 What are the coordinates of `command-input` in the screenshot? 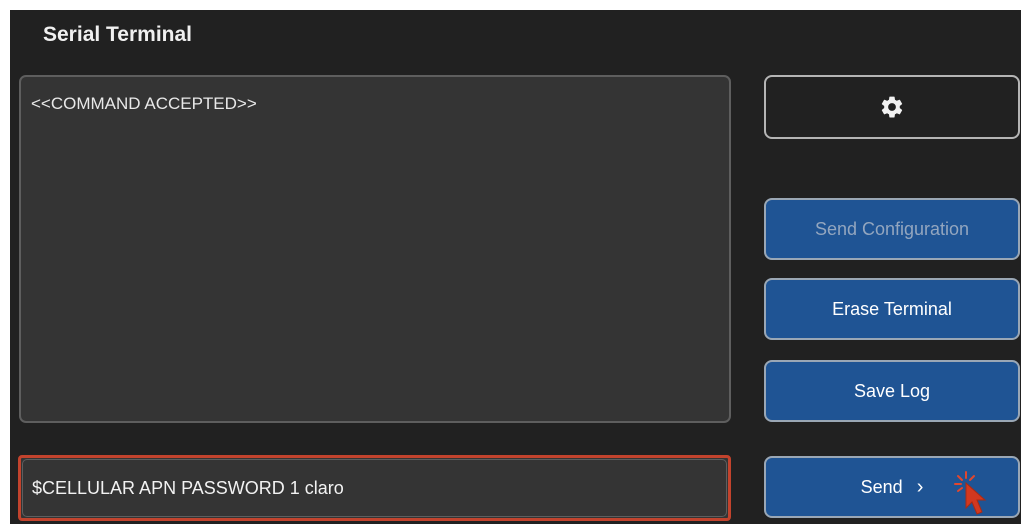 It's located at (374, 488).